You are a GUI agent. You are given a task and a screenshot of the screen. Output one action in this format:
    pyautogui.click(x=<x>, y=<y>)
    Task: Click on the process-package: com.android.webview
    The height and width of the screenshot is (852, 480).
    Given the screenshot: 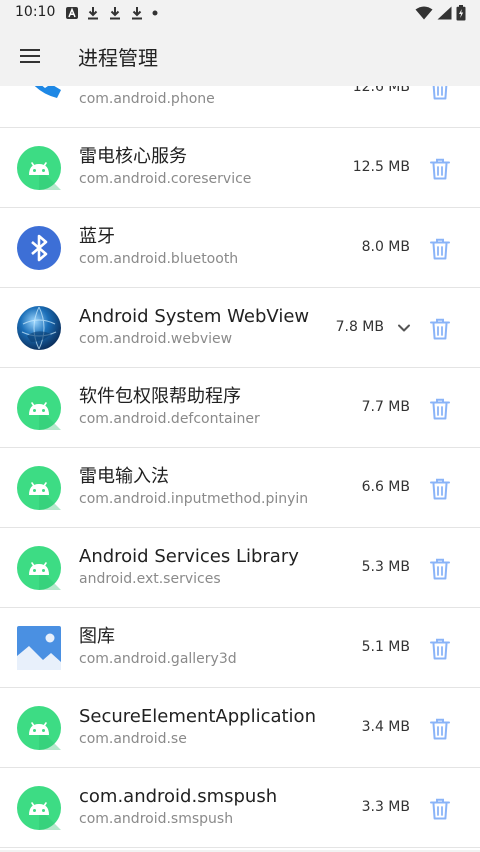 What is the action you would take?
    pyautogui.click(x=156, y=339)
    